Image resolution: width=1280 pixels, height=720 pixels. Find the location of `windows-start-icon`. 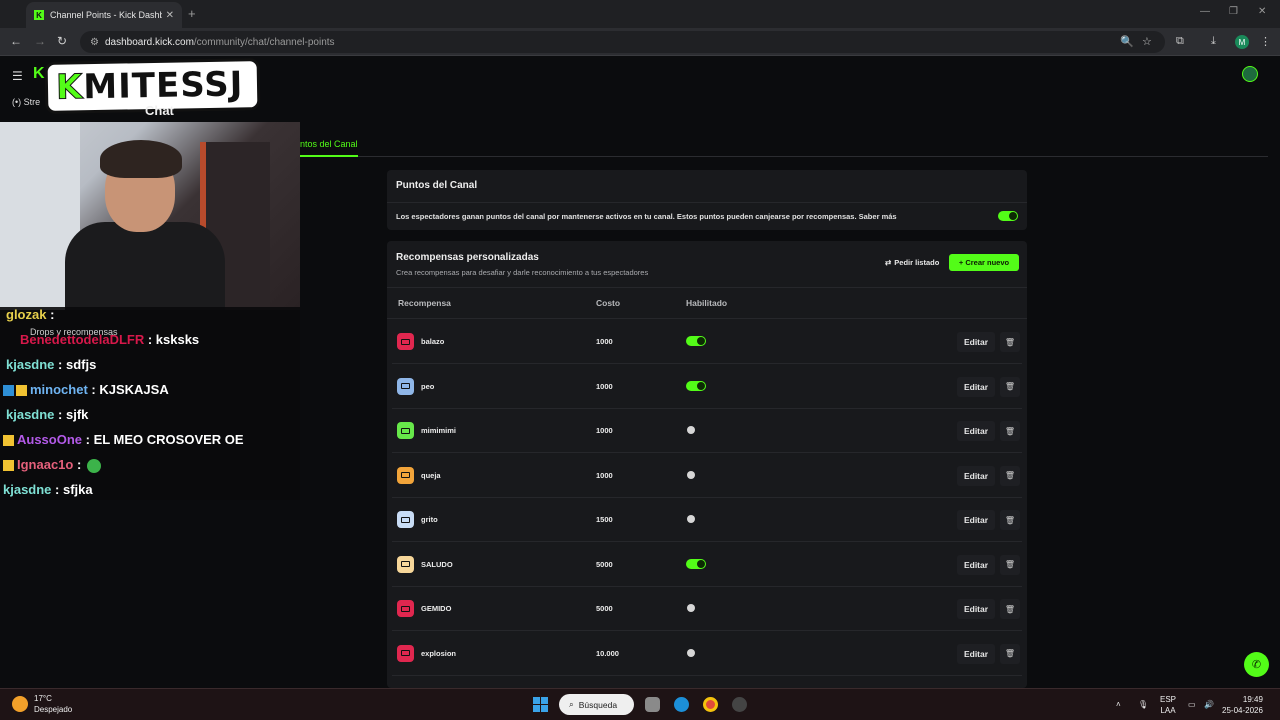

windows-start-icon is located at coordinates (540, 704).